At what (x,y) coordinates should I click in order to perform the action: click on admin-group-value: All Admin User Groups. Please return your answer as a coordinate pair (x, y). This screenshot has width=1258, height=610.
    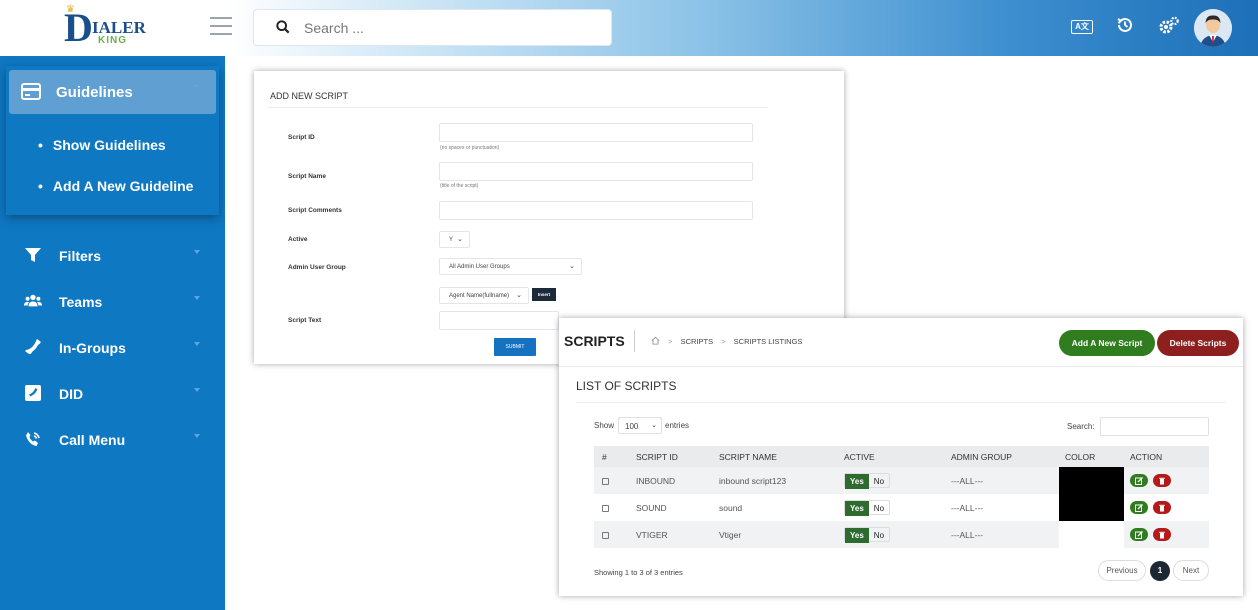
    Looking at the image, I should click on (479, 267).